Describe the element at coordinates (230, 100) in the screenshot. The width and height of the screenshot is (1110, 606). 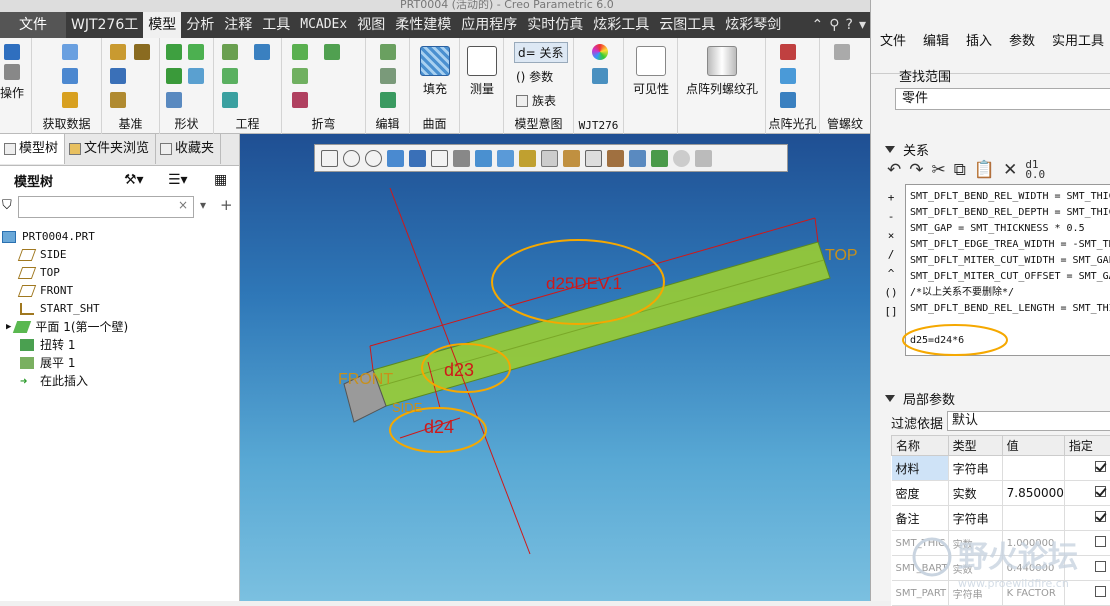
I see `rip-icon` at that location.